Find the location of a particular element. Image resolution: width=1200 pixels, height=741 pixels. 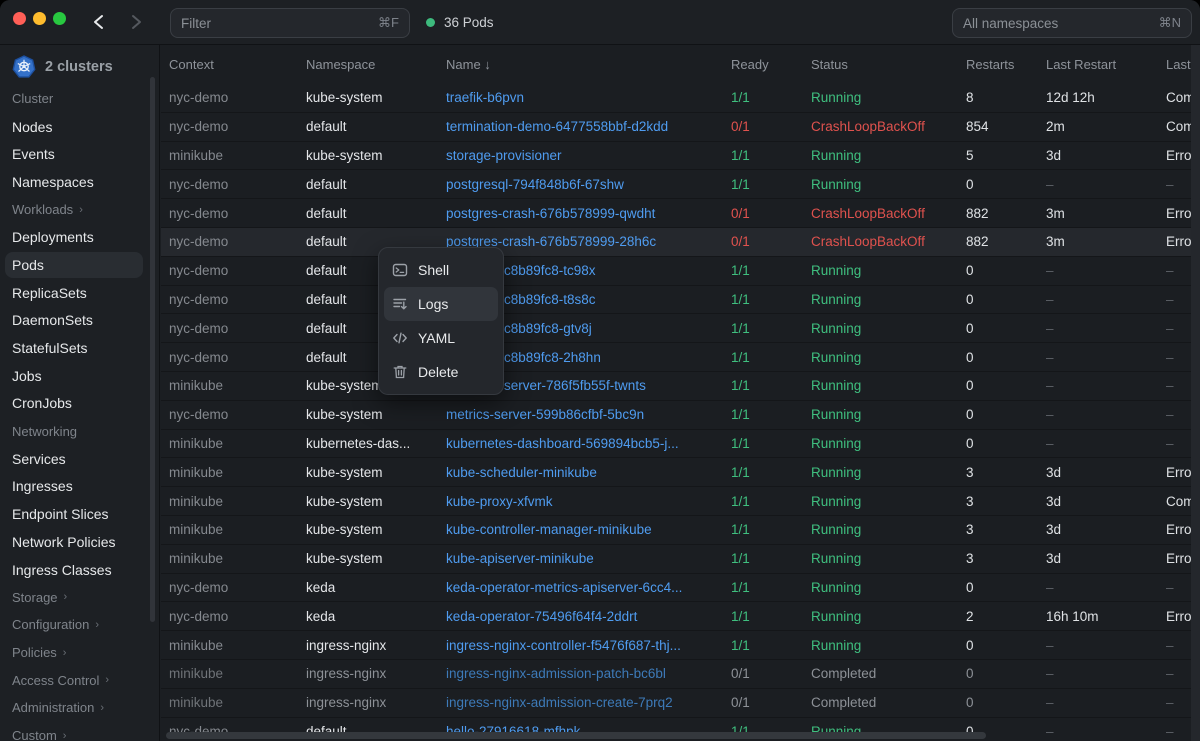

column-header-name: Name ↓ is located at coordinates (588, 64).